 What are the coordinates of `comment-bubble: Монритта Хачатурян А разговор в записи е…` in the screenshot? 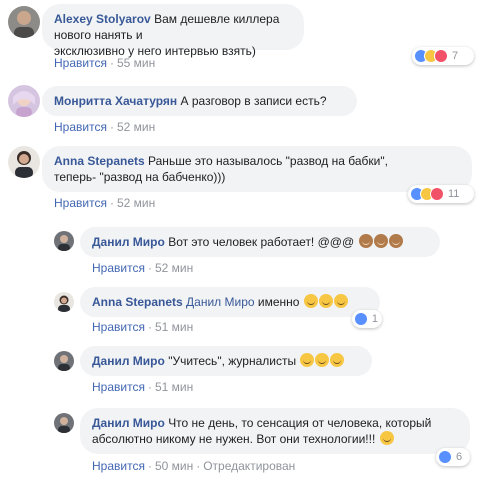 It's located at (199, 101).